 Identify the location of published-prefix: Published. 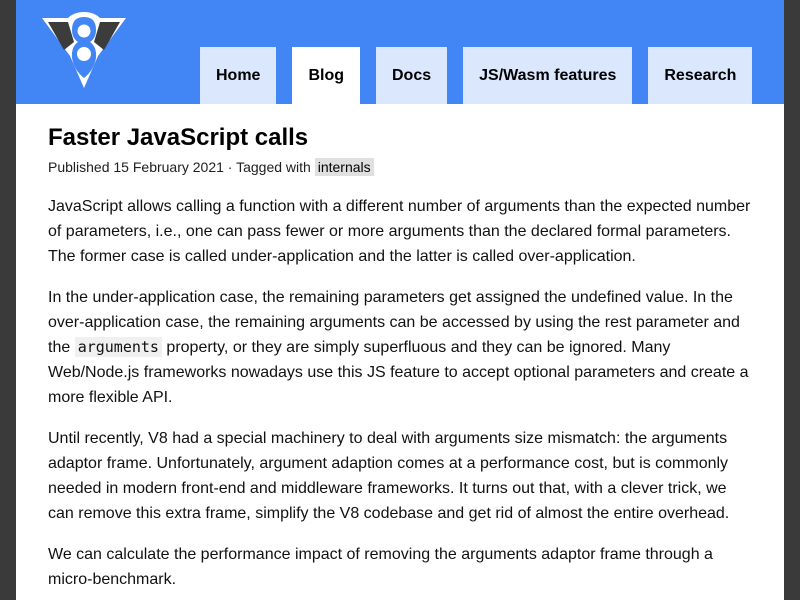
(81, 167).